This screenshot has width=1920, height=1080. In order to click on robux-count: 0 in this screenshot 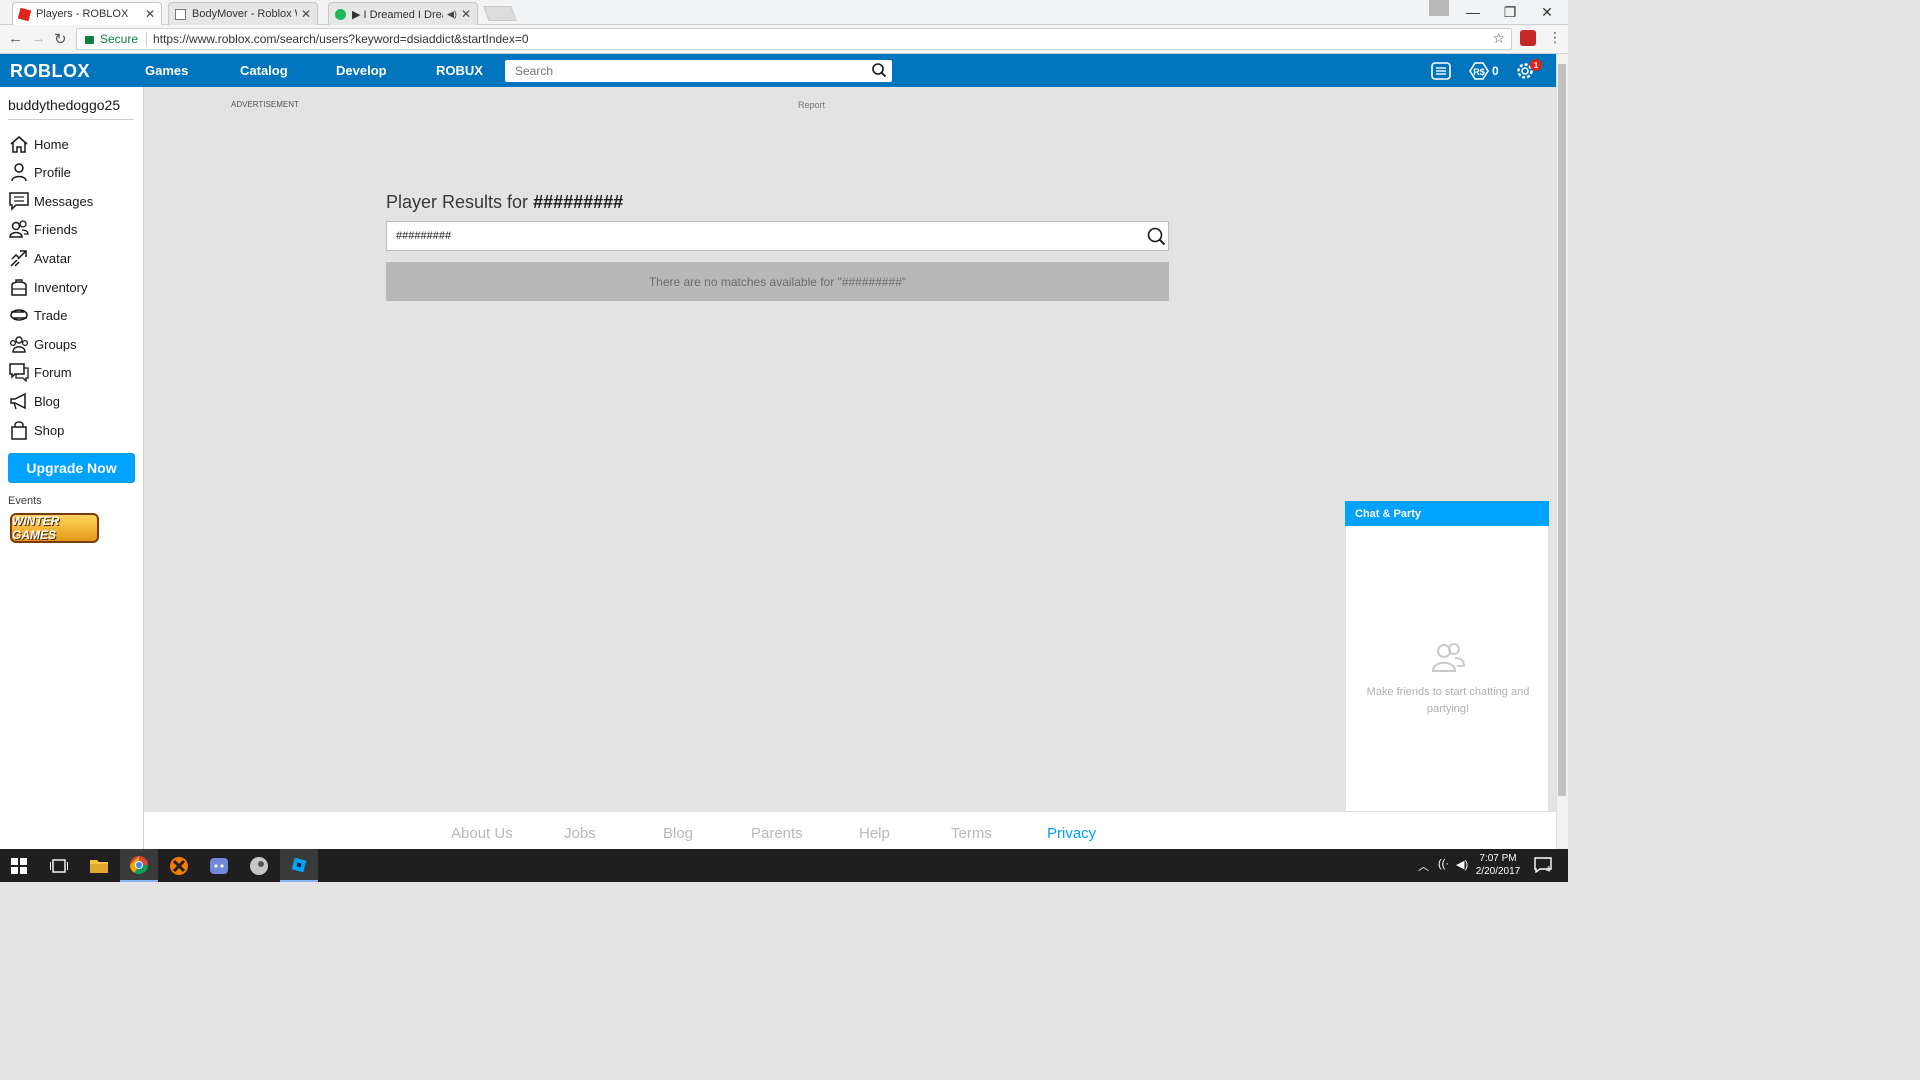, I will do `click(1495, 71)`.